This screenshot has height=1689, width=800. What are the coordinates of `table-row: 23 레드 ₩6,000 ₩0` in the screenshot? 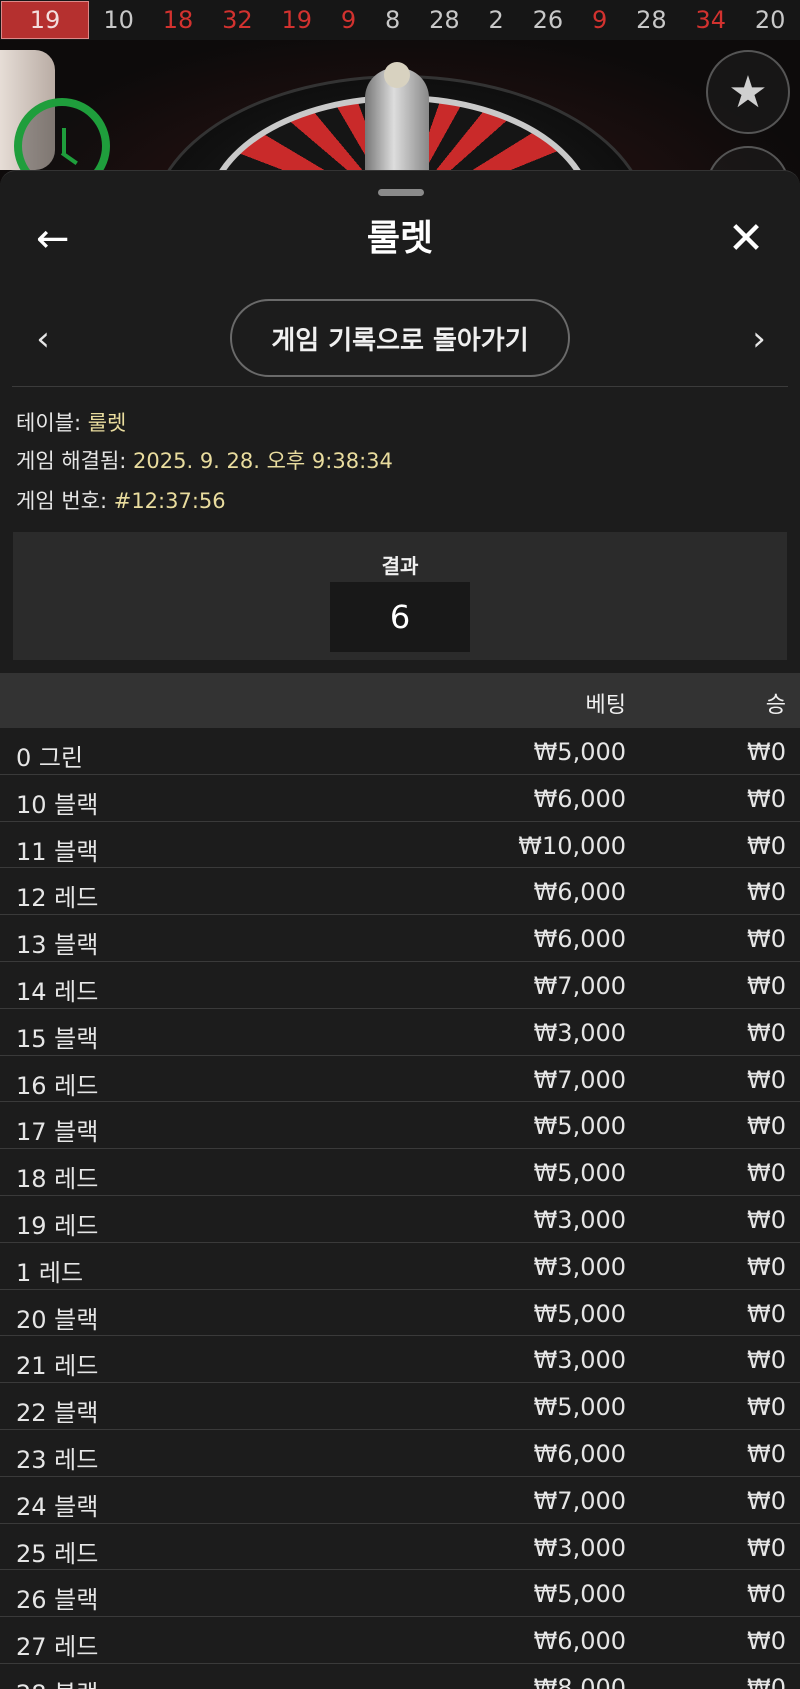 It's located at (400, 1453).